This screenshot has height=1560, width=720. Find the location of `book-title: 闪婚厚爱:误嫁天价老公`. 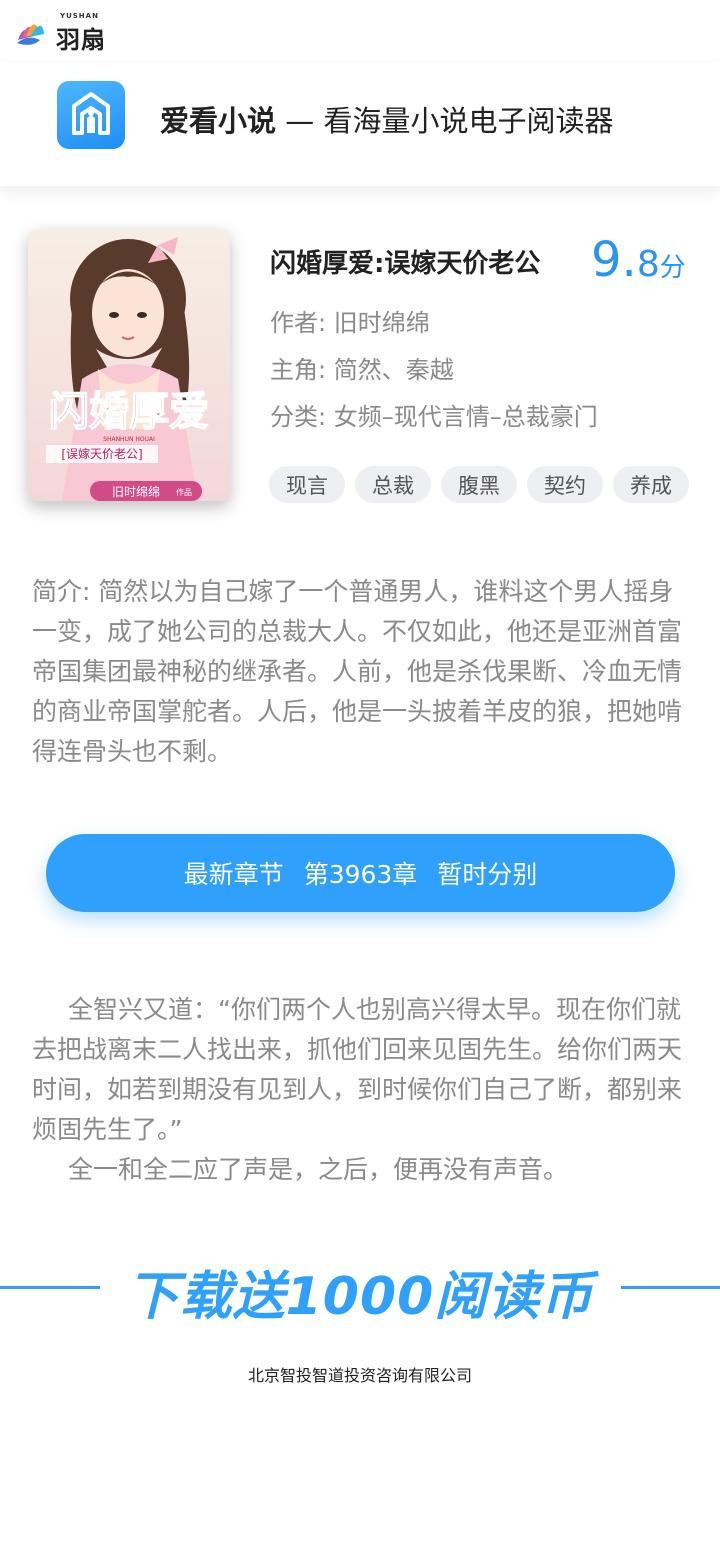

book-title: 闪婚厚爱:误嫁天价老公 is located at coordinates (405, 264).